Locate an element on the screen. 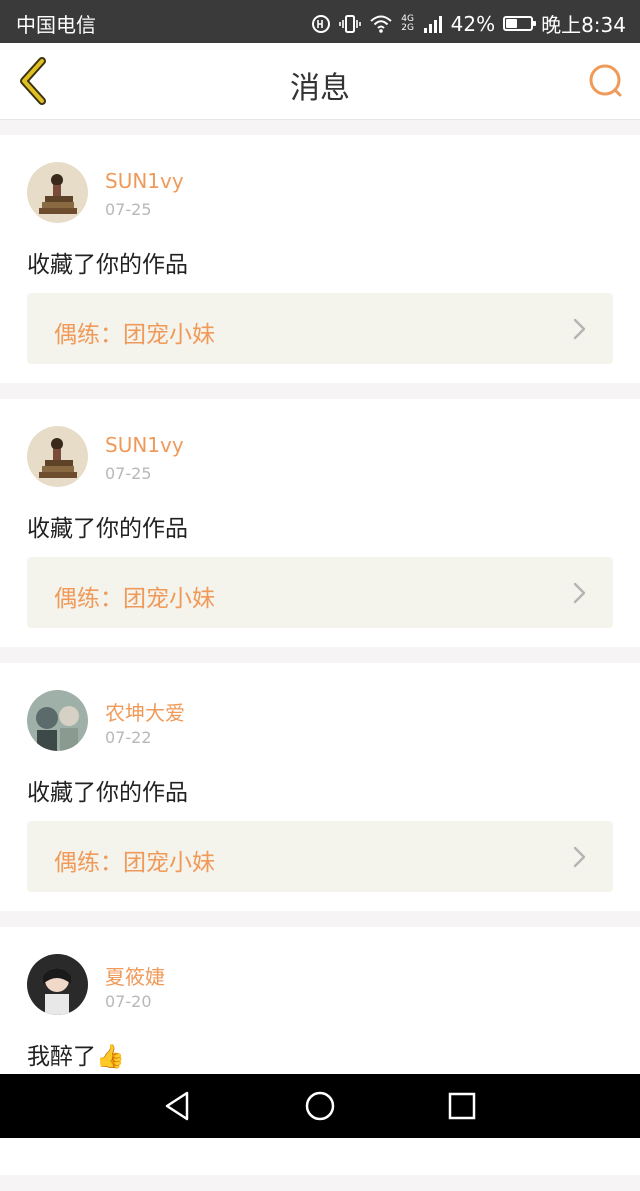 The image size is (640, 1191). search-button is located at coordinates (606, 81).